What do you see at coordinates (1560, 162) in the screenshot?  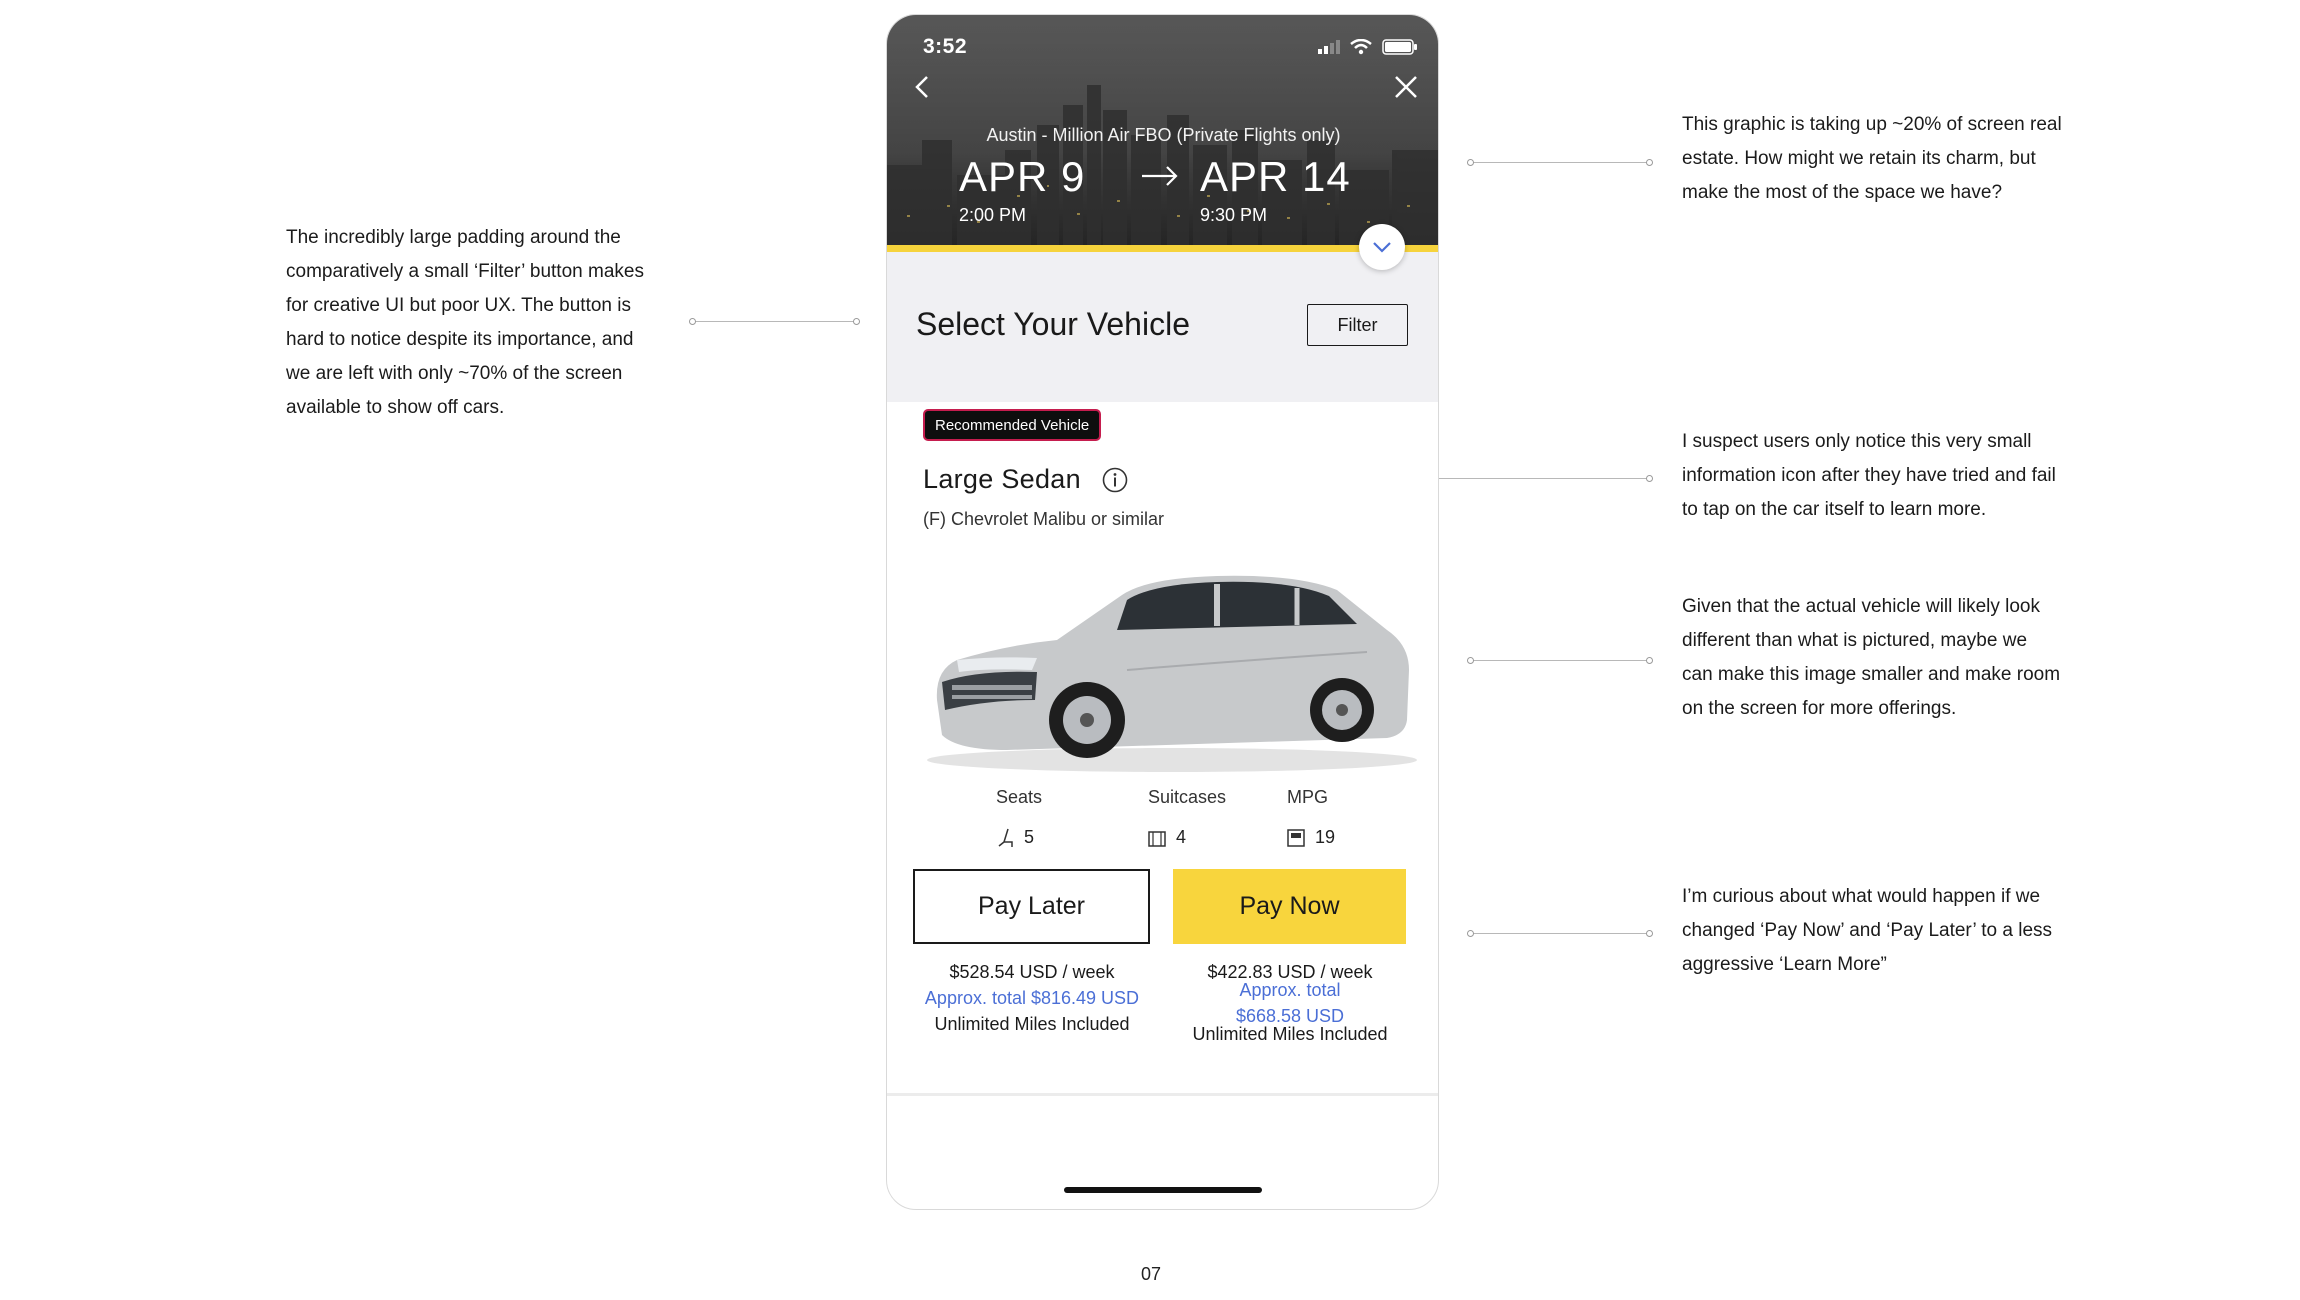 I see `connector-graphic` at bounding box center [1560, 162].